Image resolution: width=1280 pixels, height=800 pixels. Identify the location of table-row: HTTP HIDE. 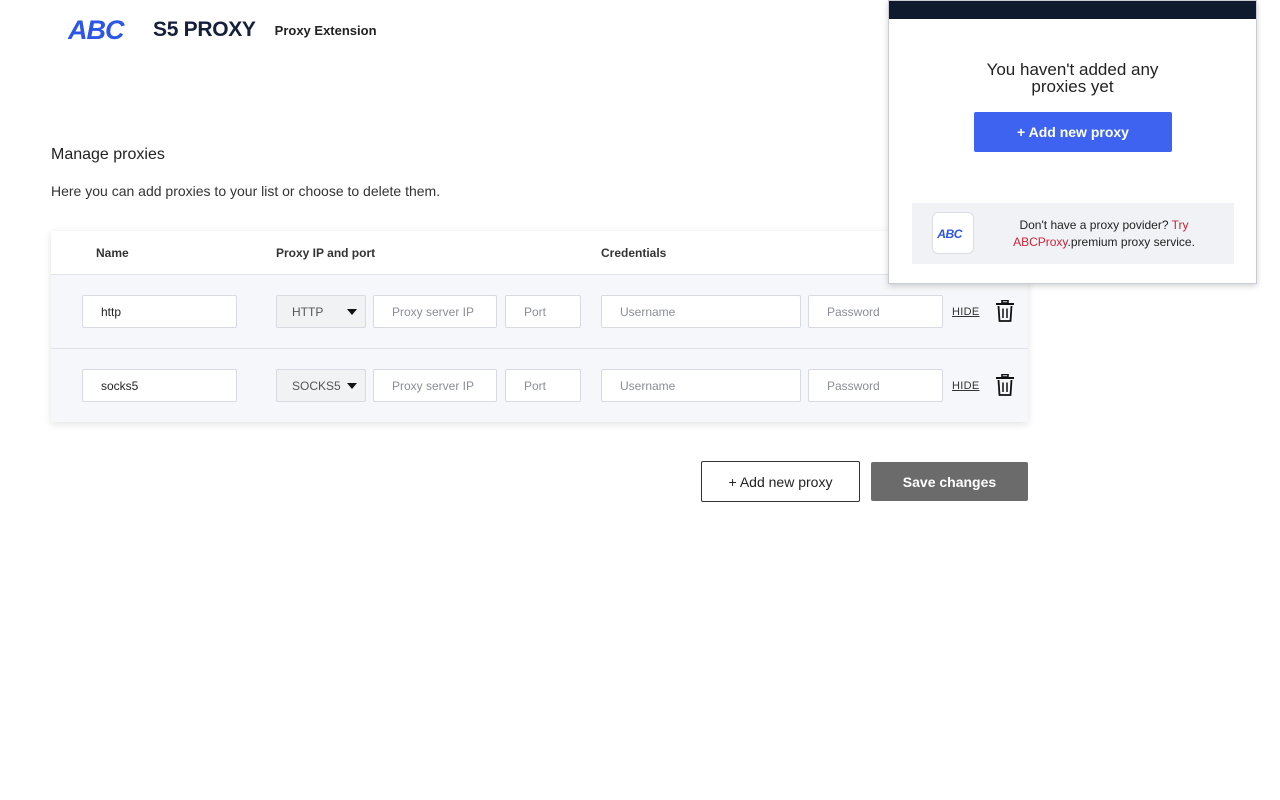
(539, 312).